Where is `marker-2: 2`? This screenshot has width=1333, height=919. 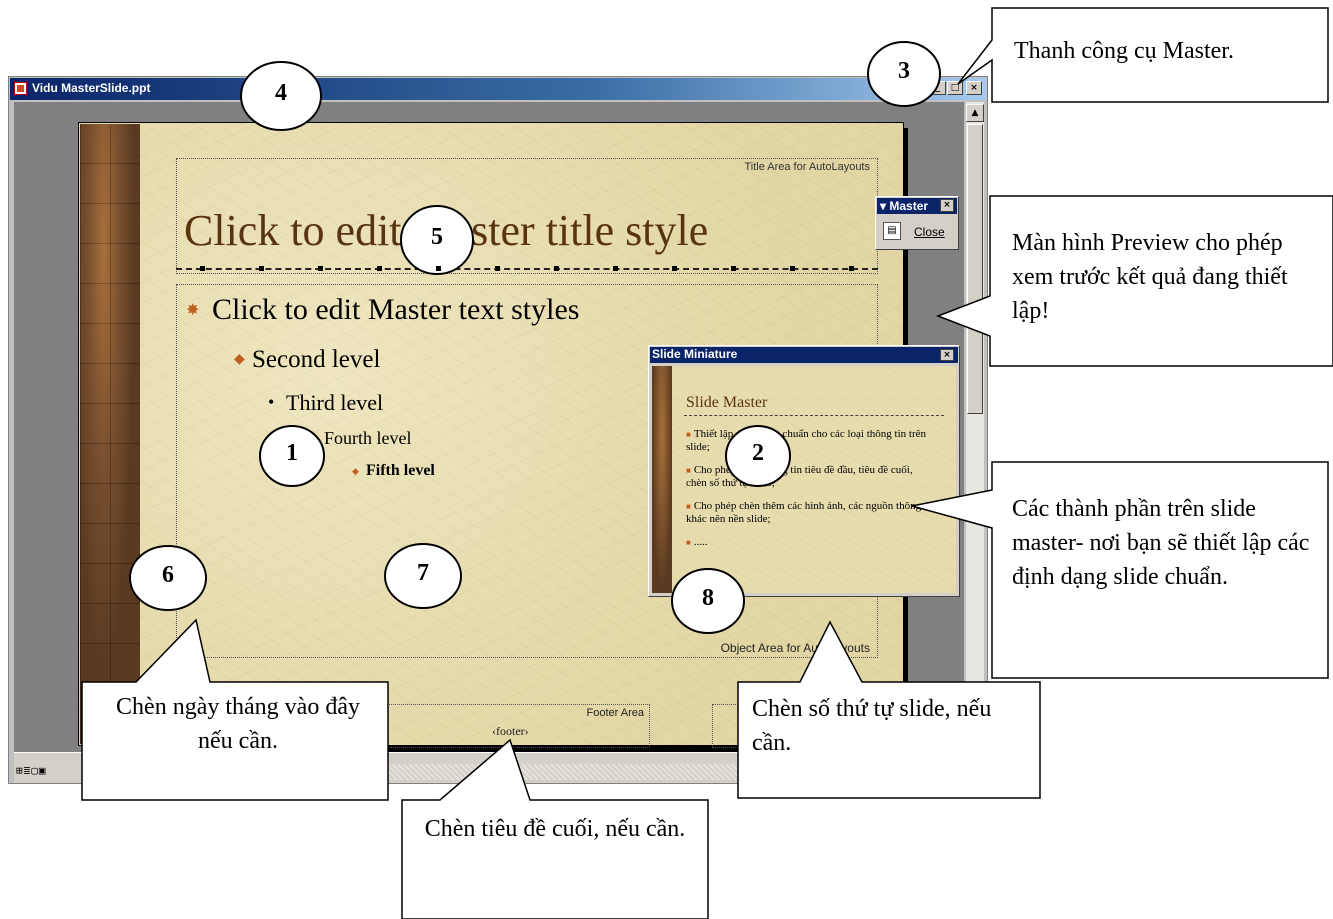 marker-2: 2 is located at coordinates (758, 453).